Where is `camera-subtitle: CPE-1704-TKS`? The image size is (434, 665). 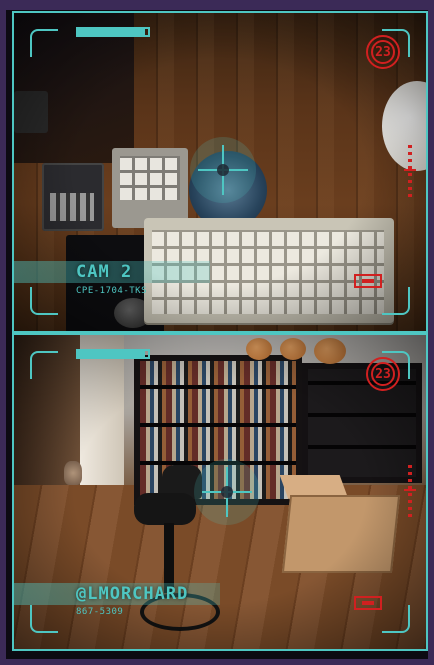 camera-subtitle: CPE-1704-TKS is located at coordinates (112, 291).